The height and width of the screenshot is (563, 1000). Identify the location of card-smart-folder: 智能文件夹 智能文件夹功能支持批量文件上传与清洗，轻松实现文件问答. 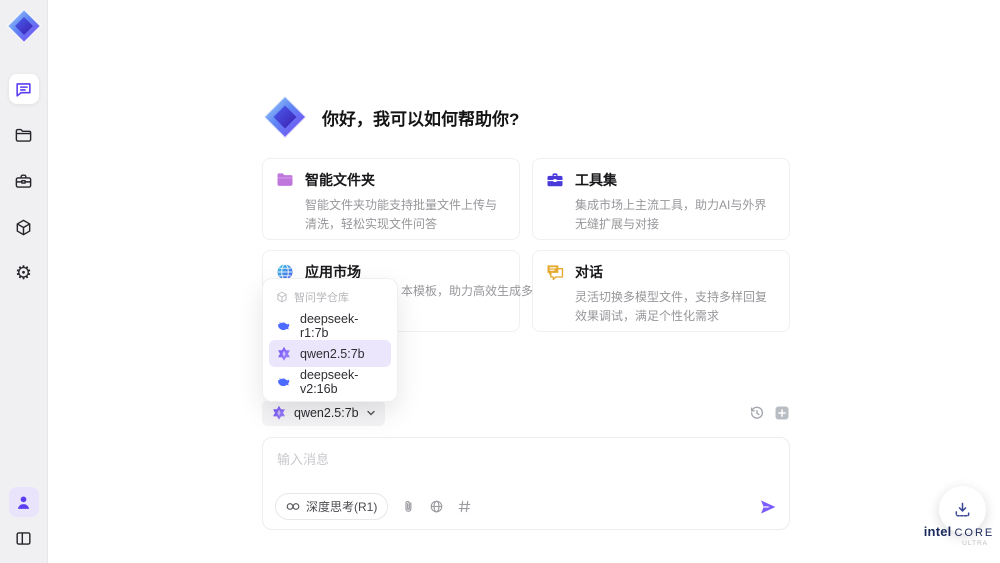
(391, 199).